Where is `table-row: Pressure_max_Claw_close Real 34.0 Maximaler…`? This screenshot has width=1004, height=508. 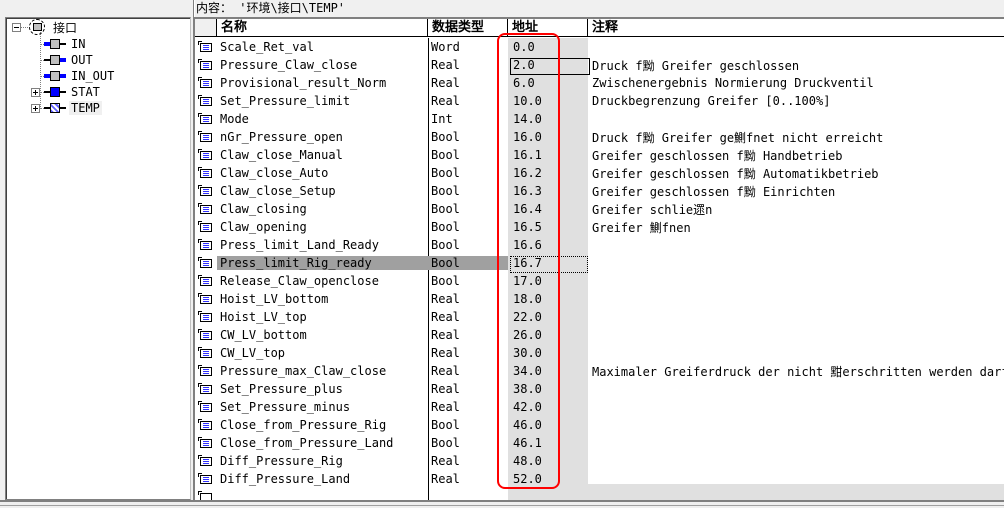 table-row: Pressure_max_Claw_close Real 34.0 Maximaler… is located at coordinates (599, 371).